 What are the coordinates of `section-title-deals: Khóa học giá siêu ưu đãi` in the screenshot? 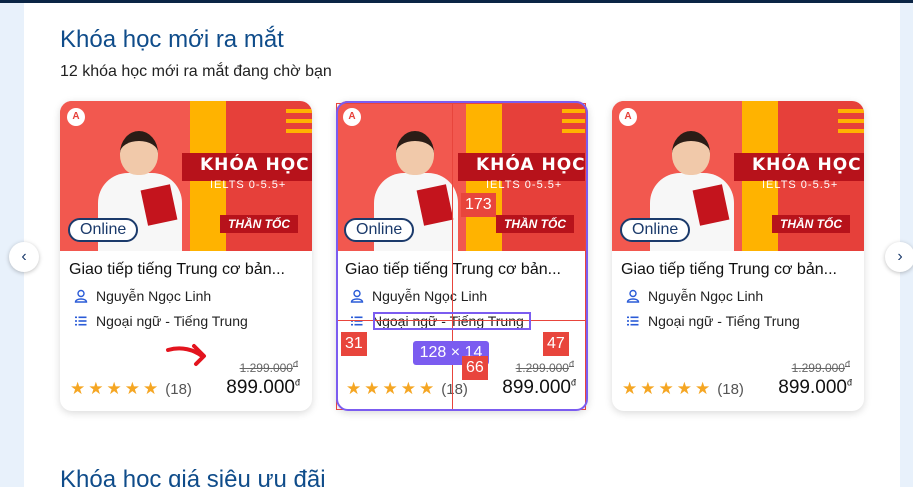 It's located at (193, 476).